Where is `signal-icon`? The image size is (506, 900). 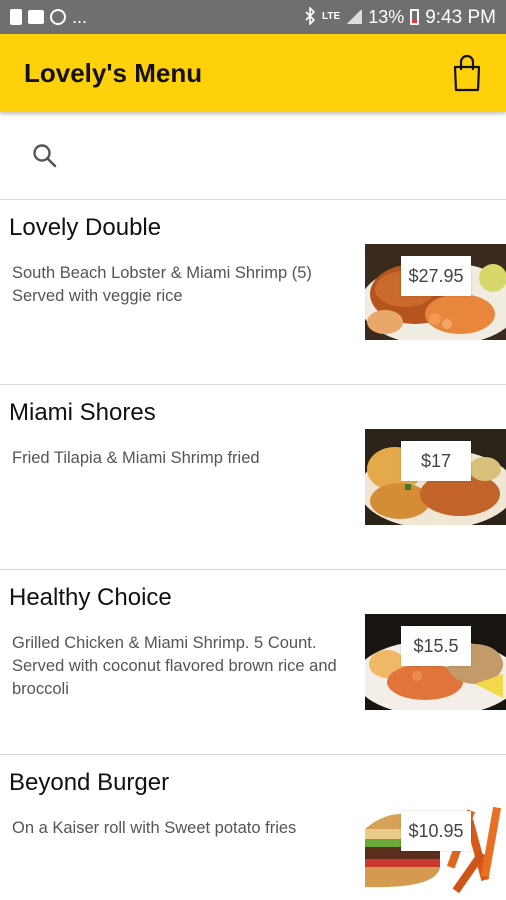
signal-icon is located at coordinates (354, 17).